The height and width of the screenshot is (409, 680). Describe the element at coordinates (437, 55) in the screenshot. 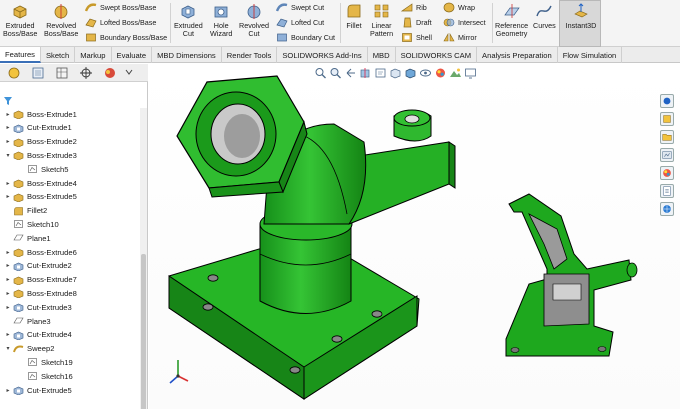

I see `tab-solidworks-cam: SOLIDWORKS CAM` at that location.